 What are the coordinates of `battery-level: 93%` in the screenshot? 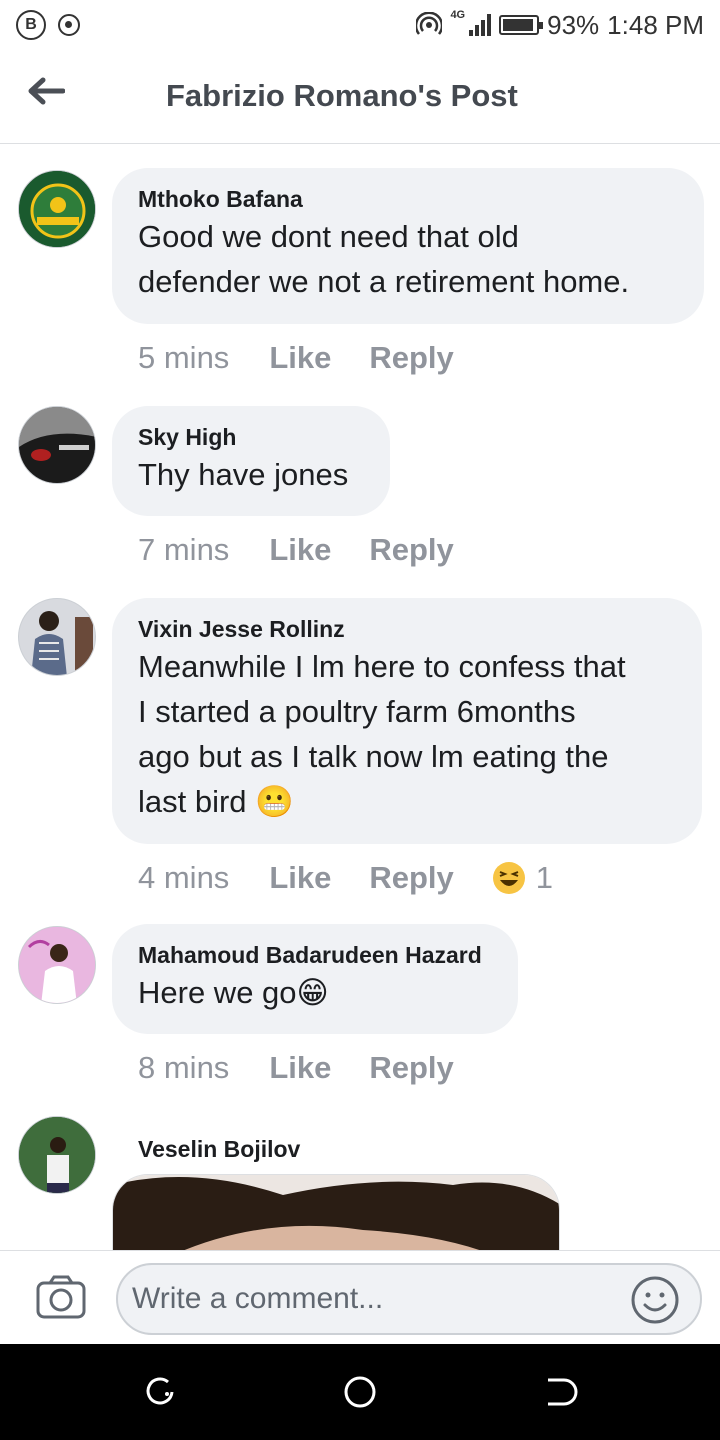 It's located at (573, 24).